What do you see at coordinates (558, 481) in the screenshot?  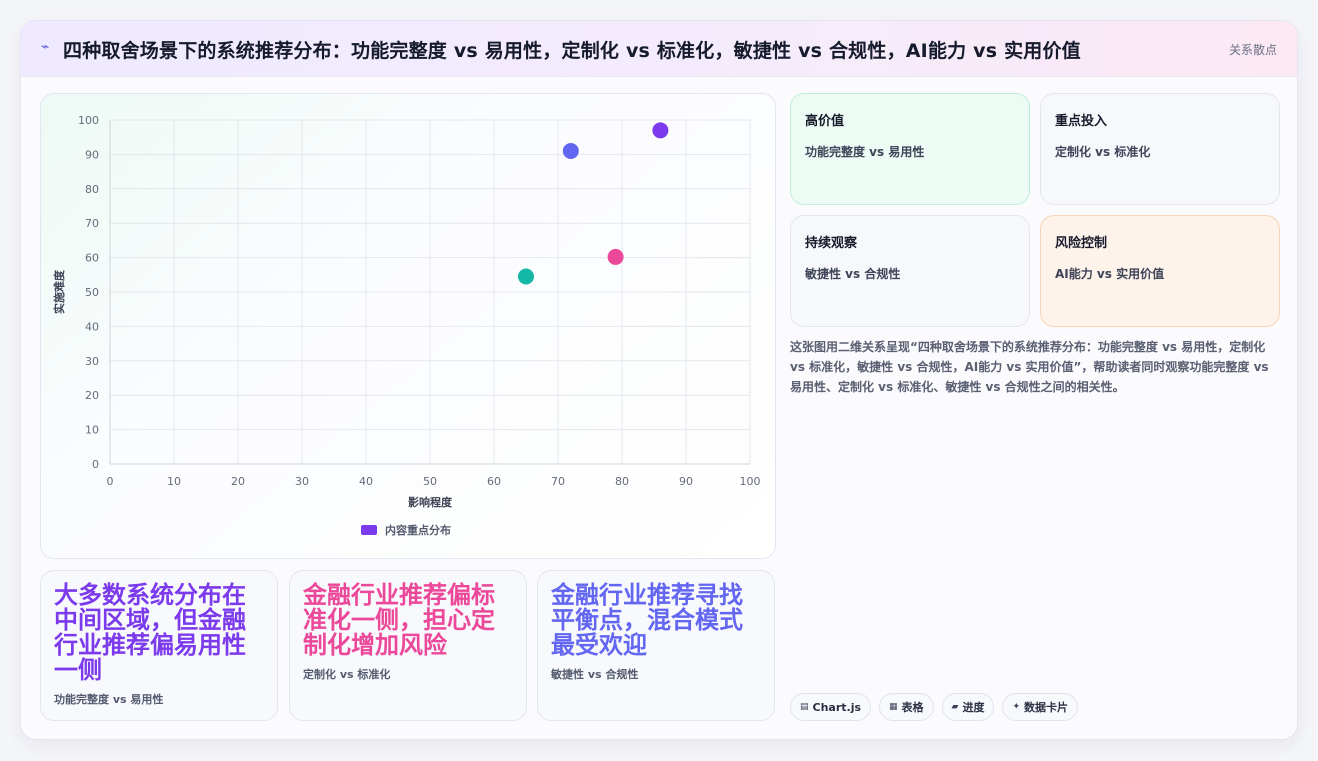 I see `x-tick-label: 70` at bounding box center [558, 481].